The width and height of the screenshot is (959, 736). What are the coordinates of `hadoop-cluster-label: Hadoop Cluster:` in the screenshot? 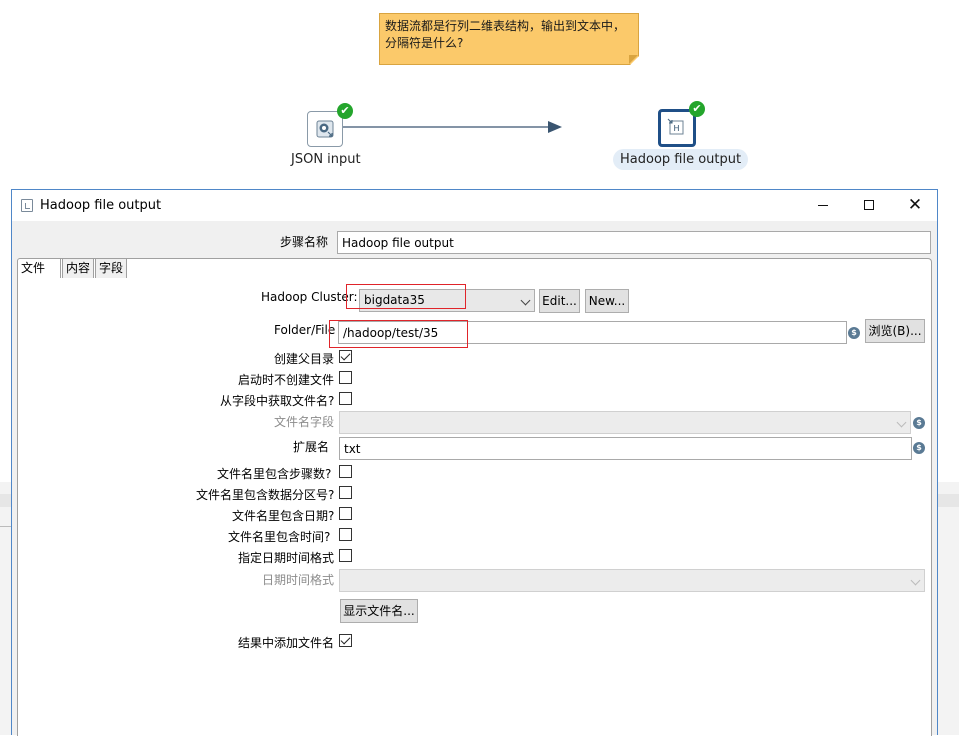 It's located at (309, 297).